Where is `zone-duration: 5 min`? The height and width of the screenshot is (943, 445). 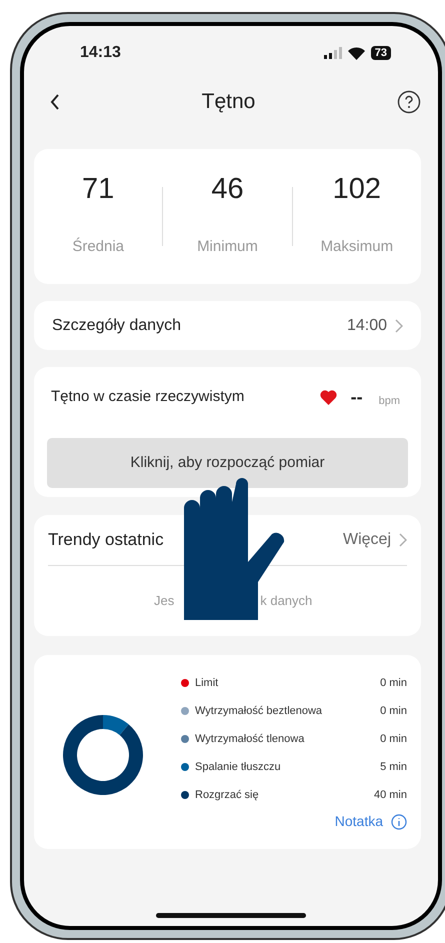
zone-duration: 5 min is located at coordinates (393, 767).